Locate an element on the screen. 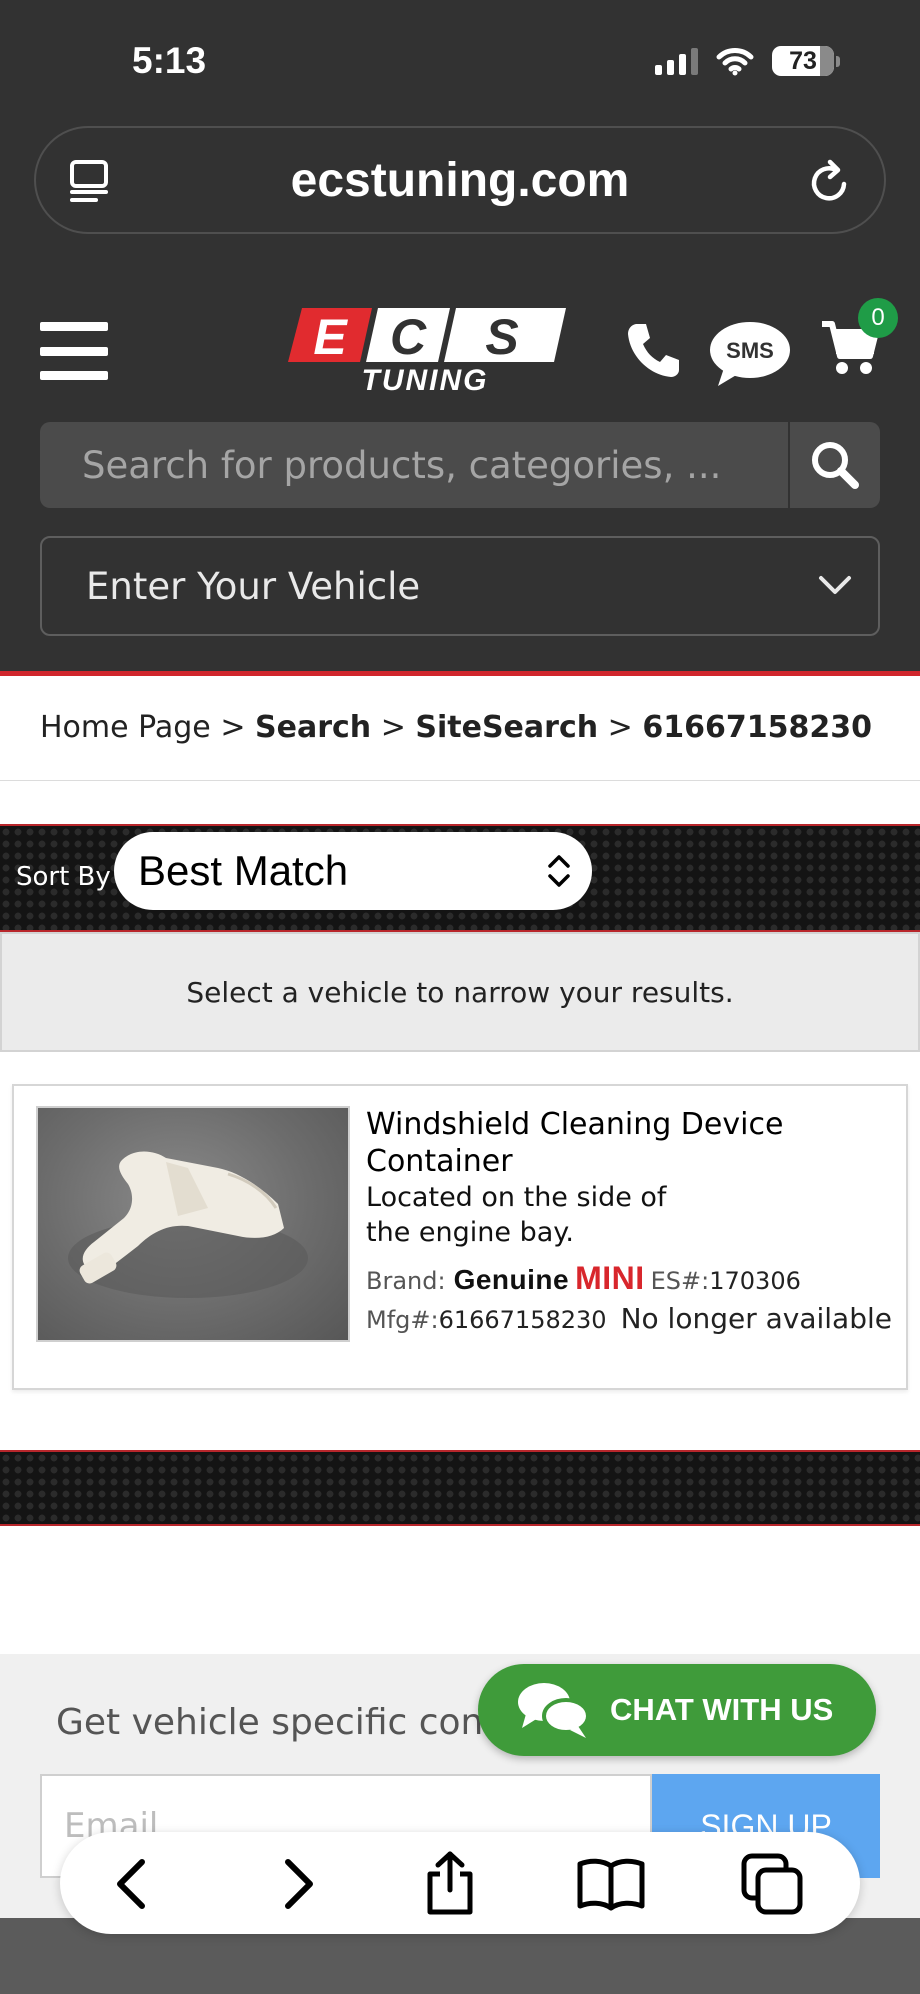 The height and width of the screenshot is (1994, 920). back-icon is located at coordinates (133, 1884).